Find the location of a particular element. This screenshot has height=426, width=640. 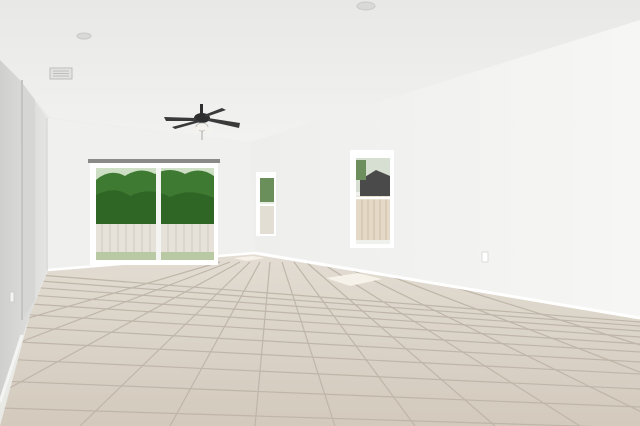

wall-outlet is located at coordinates (485, 257).